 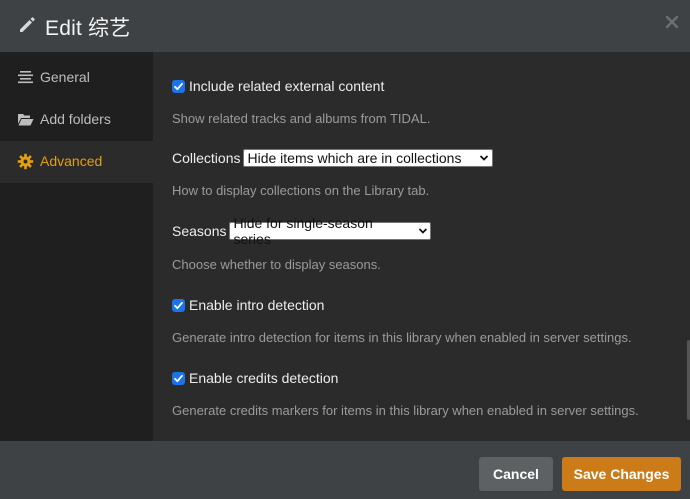 I want to click on dialog-footer: Cancel Save Changes, so click(x=345, y=470).